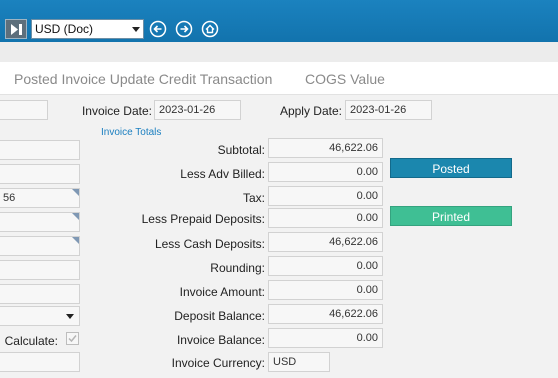  Describe the element at coordinates (279, 52) in the screenshot. I see `sub-toolbar` at that location.